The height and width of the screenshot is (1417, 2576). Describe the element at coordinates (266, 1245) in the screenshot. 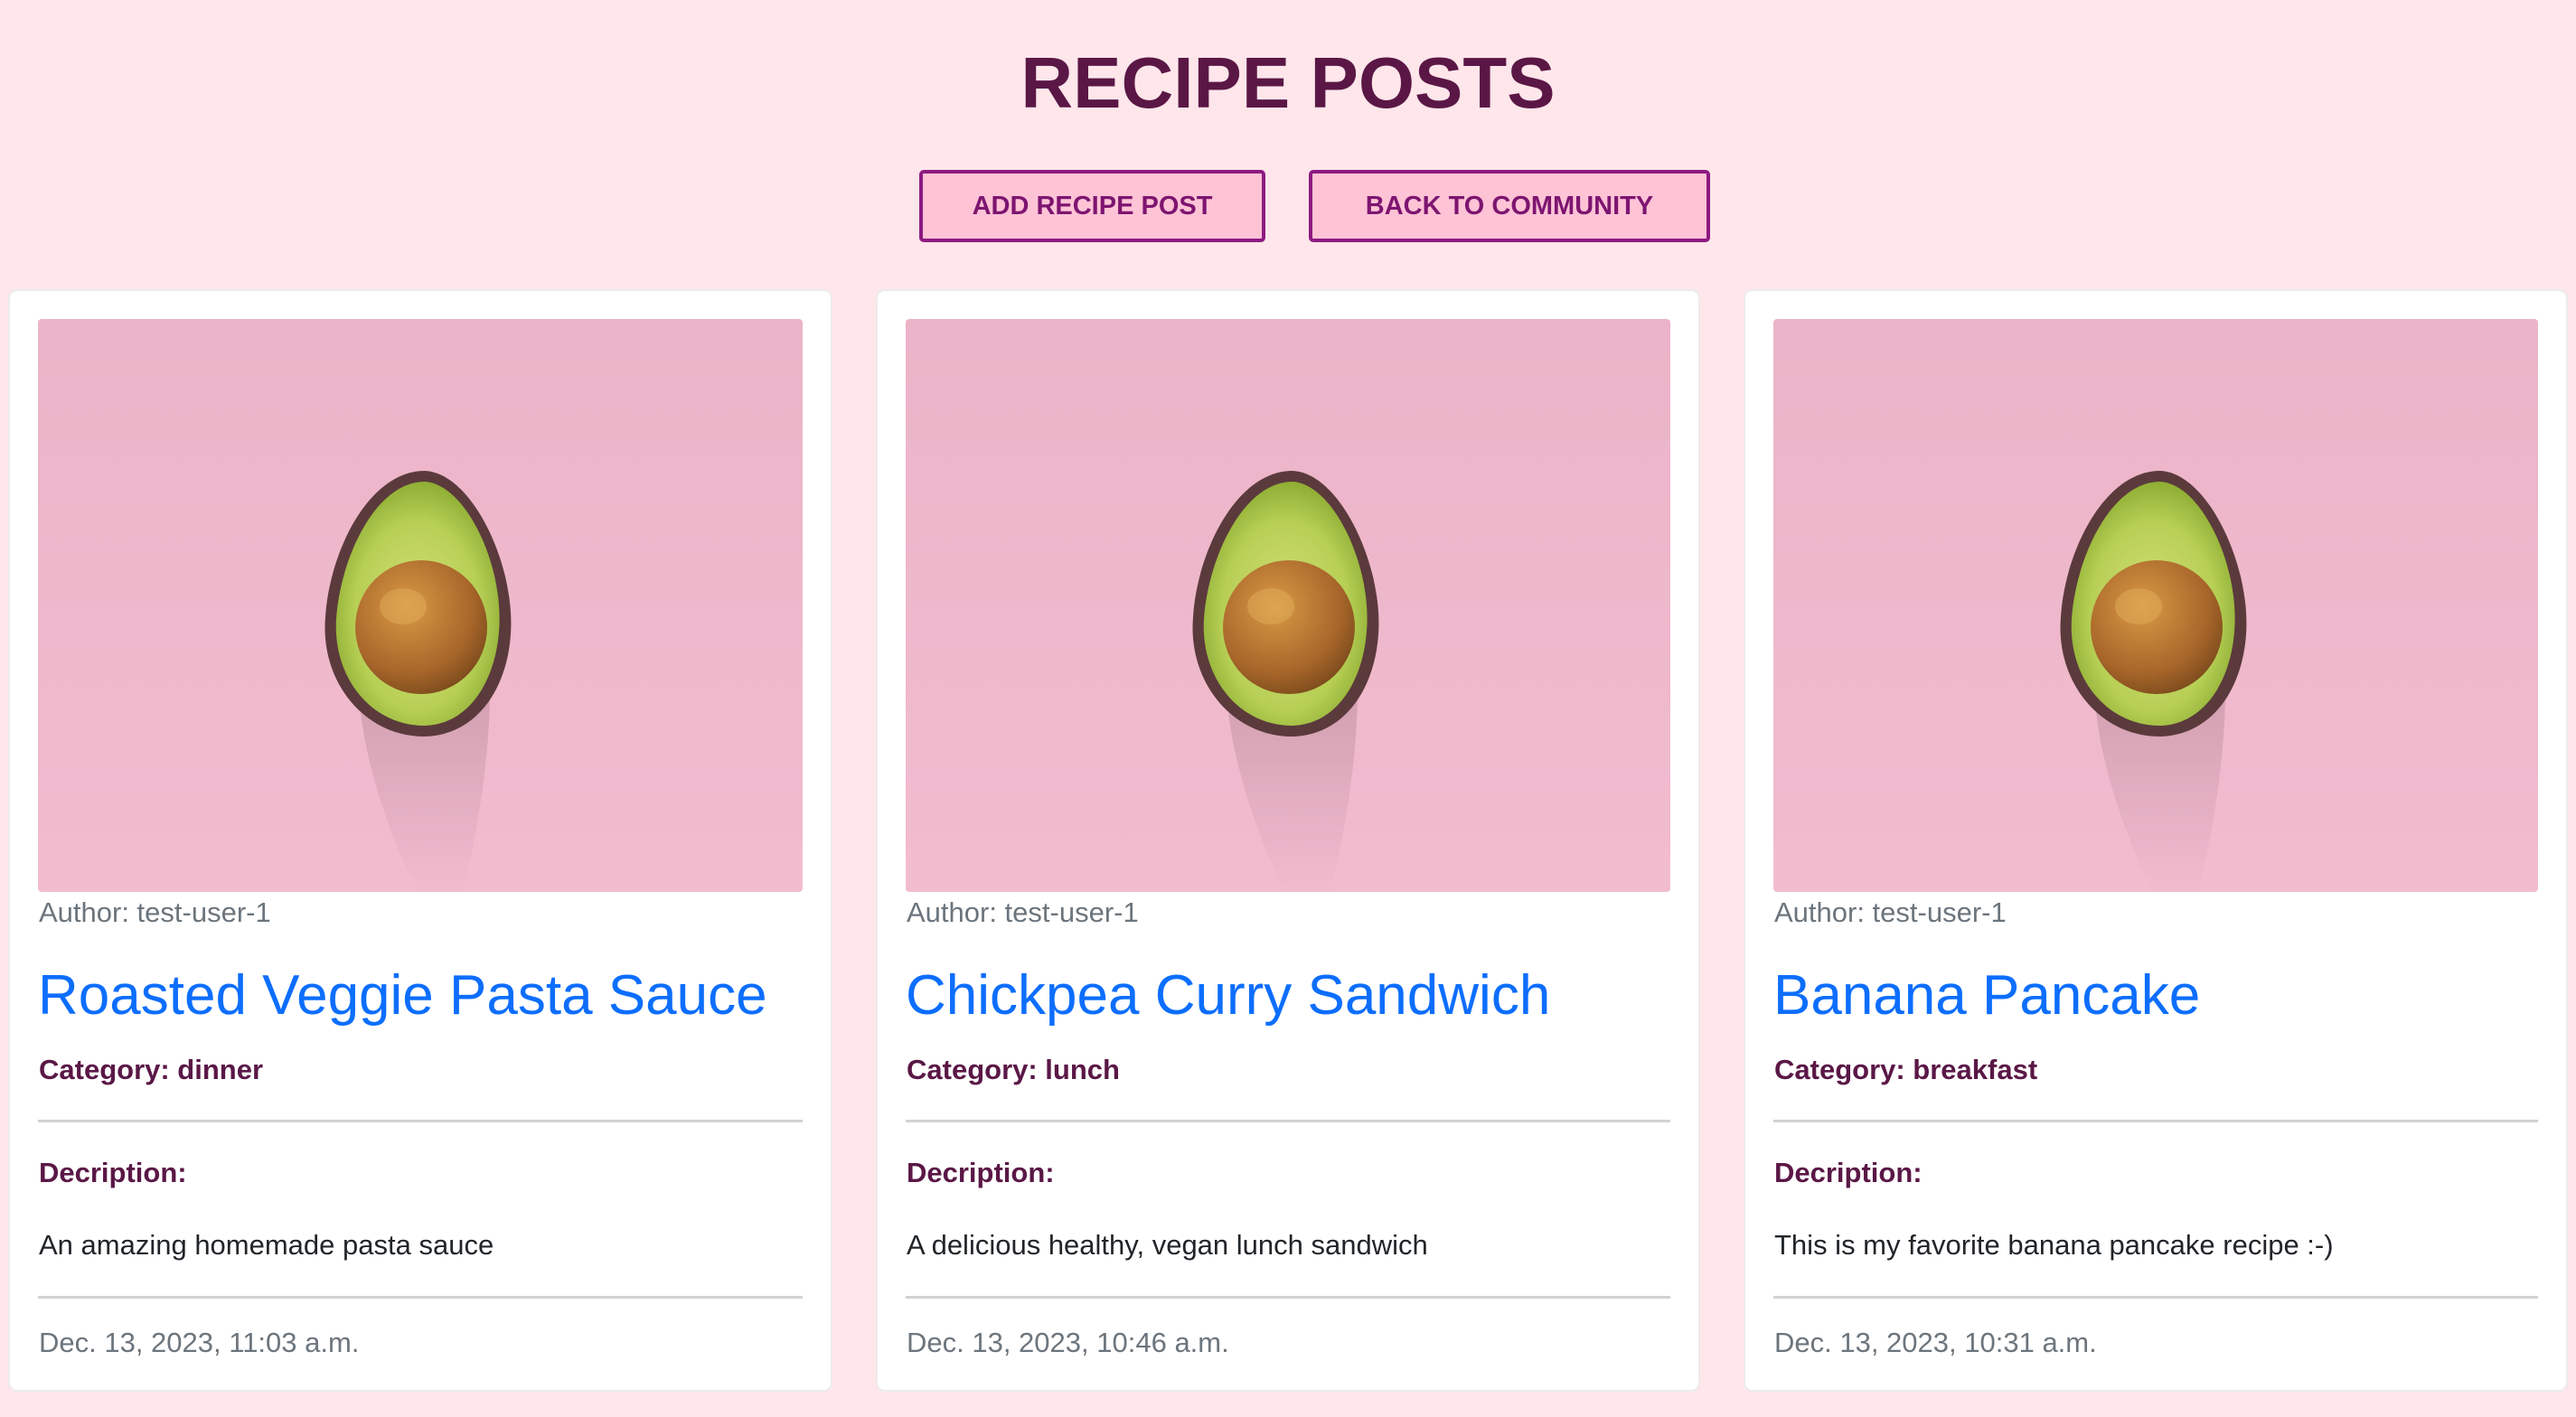

I see `post-description: An amazing homemade pasta sauce` at that location.